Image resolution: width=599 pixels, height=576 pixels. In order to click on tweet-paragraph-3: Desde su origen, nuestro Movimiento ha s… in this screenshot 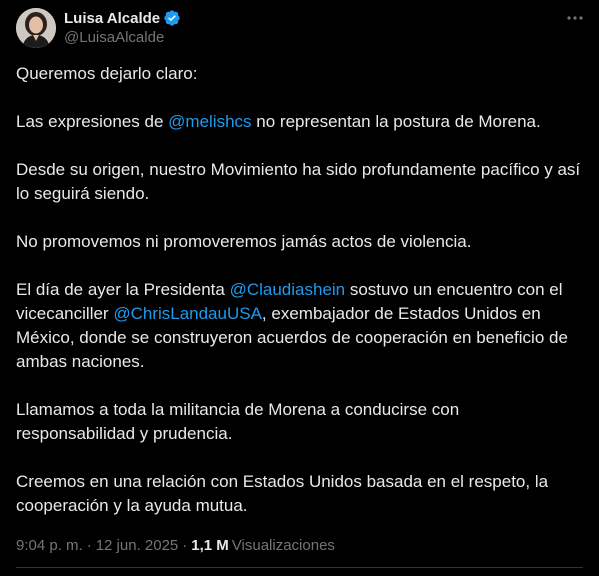, I will do `click(298, 181)`.